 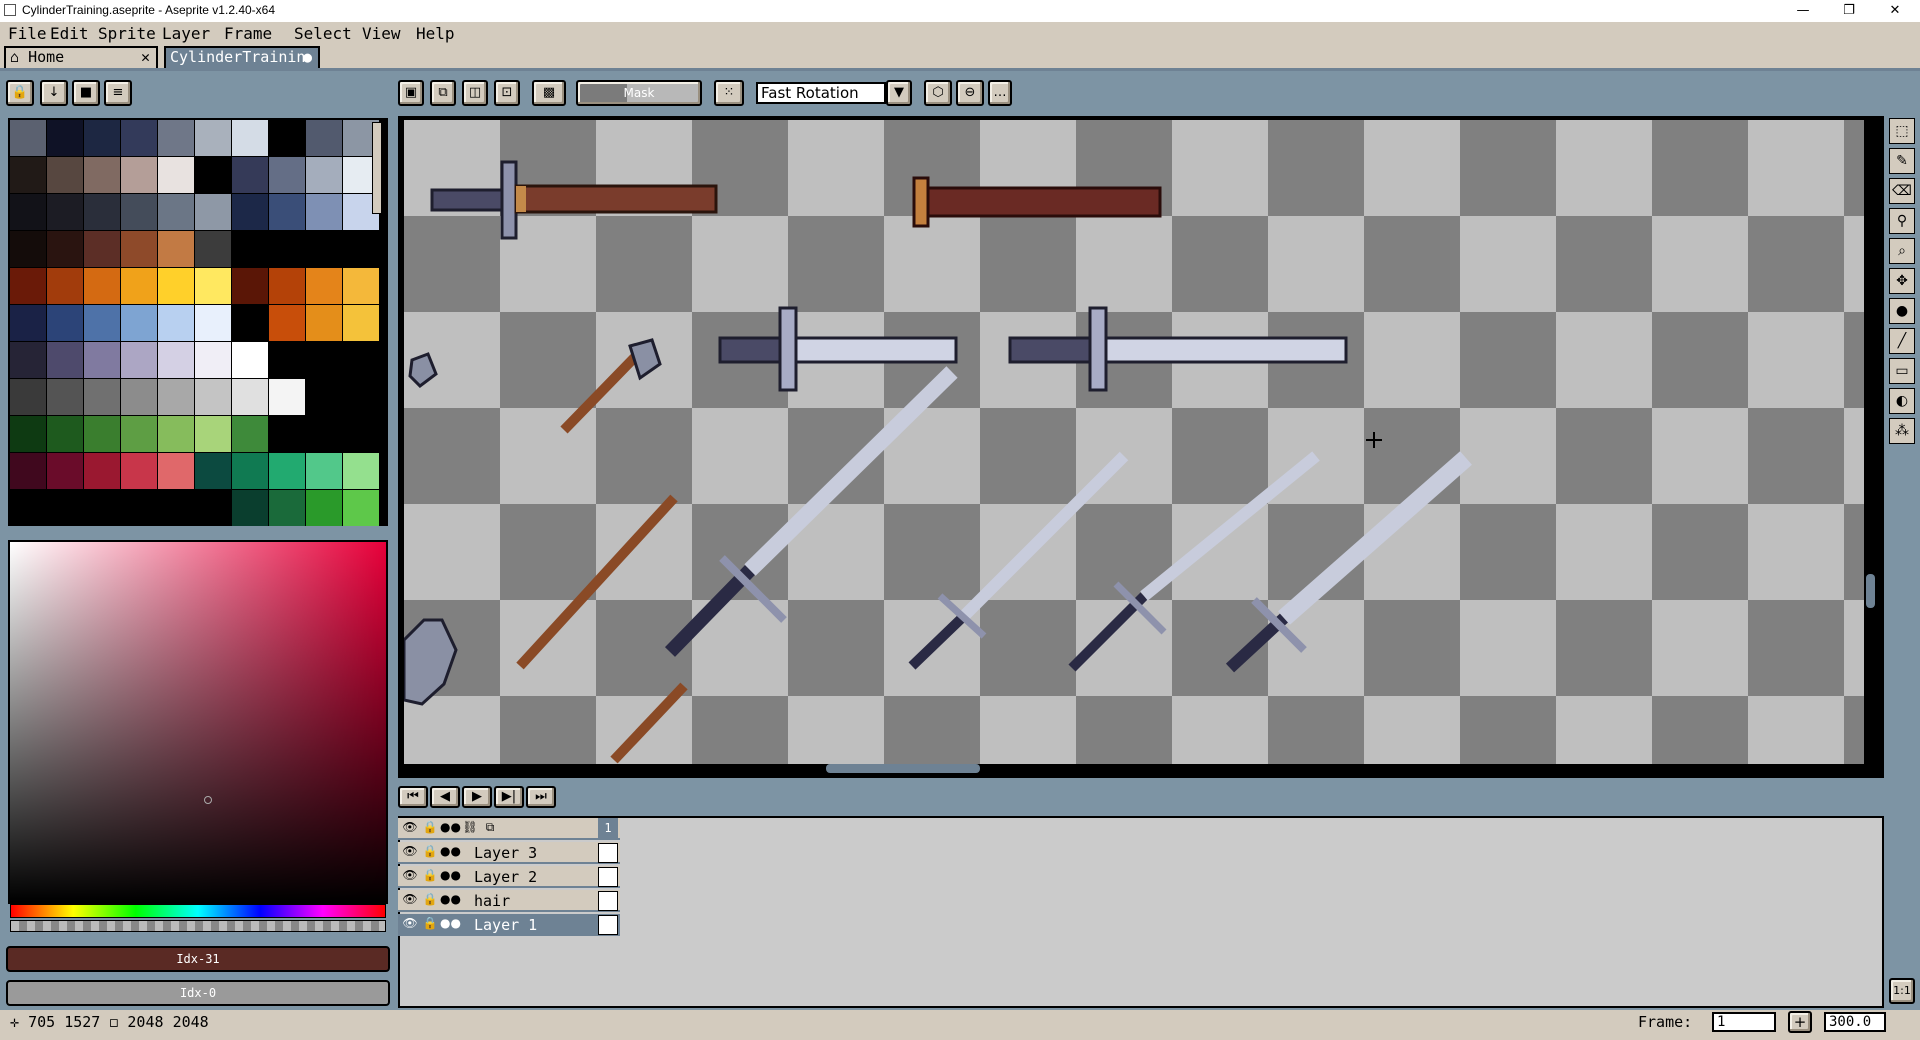 What do you see at coordinates (445, 797) in the screenshot?
I see `previous-frame-icon: ◀` at bounding box center [445, 797].